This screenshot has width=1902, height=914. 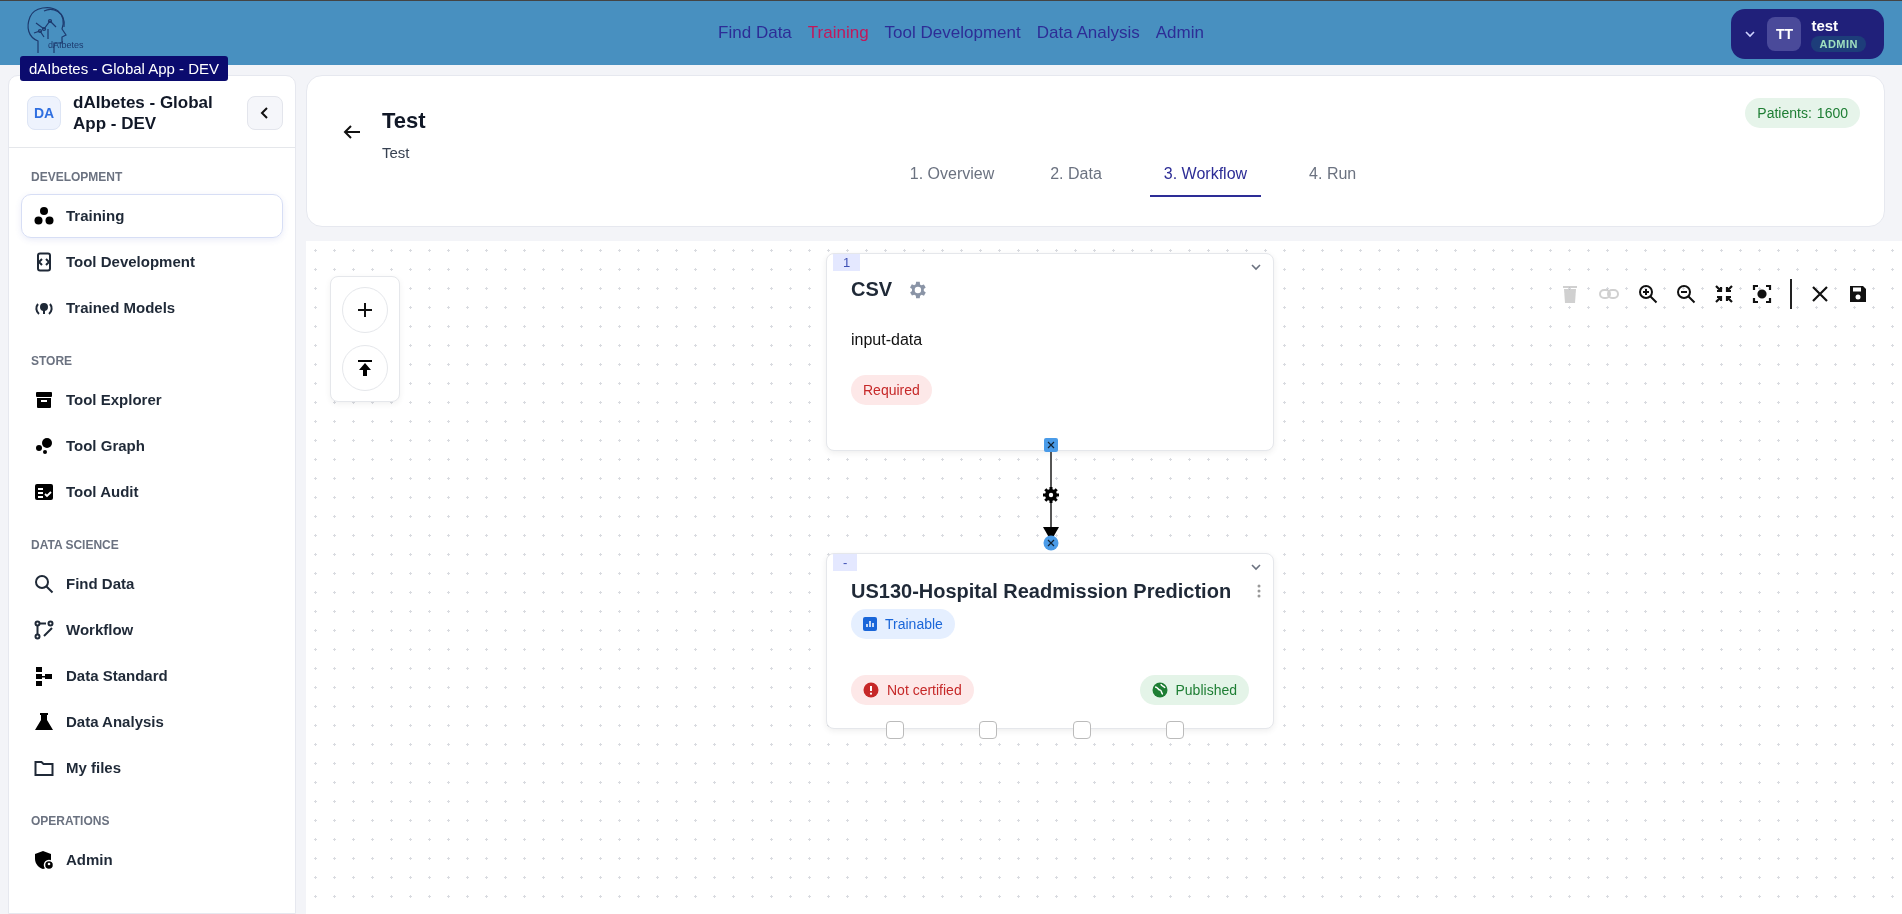 What do you see at coordinates (124, 68) in the screenshot?
I see `app-name-tooltip: dAIbetes - Global App - DEV` at bounding box center [124, 68].